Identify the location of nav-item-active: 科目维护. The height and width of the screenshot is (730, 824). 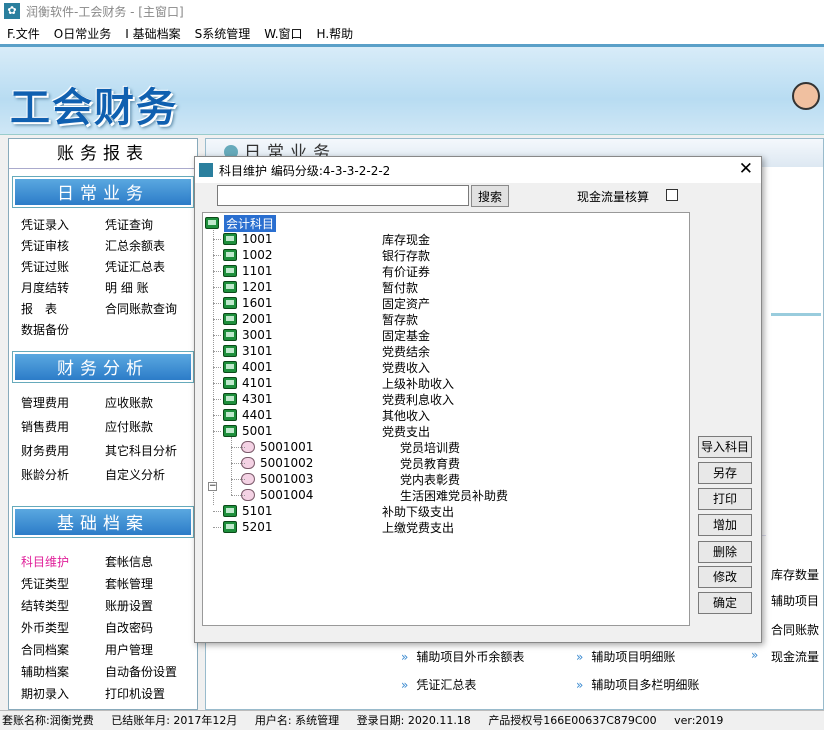
(63, 562).